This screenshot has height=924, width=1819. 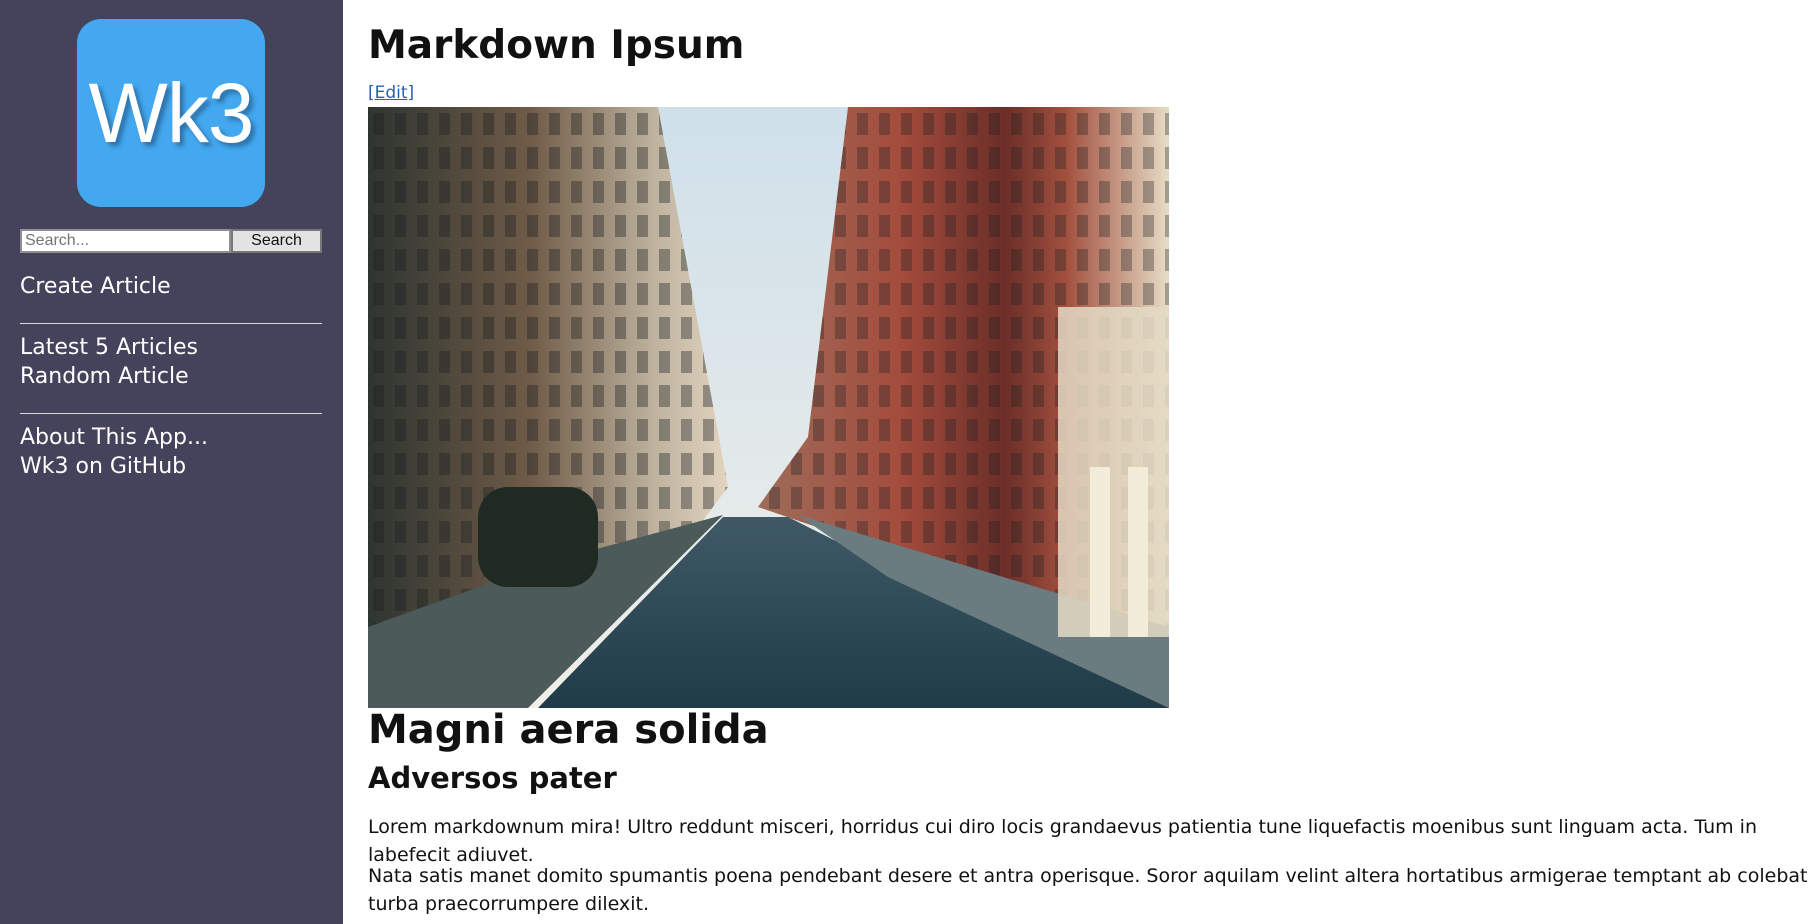 What do you see at coordinates (125, 241) in the screenshot?
I see `search-input` at bounding box center [125, 241].